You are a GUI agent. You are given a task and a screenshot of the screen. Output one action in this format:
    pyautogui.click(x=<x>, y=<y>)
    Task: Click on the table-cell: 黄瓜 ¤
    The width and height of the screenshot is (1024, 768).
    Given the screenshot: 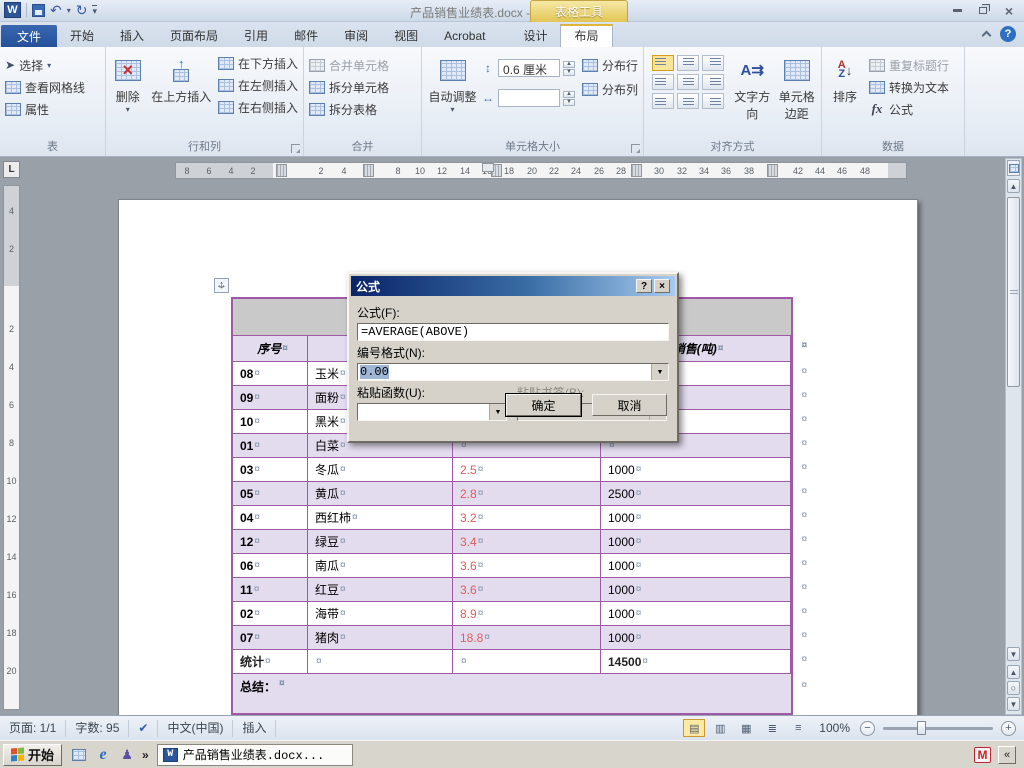 What is the action you would take?
    pyautogui.click(x=380, y=493)
    